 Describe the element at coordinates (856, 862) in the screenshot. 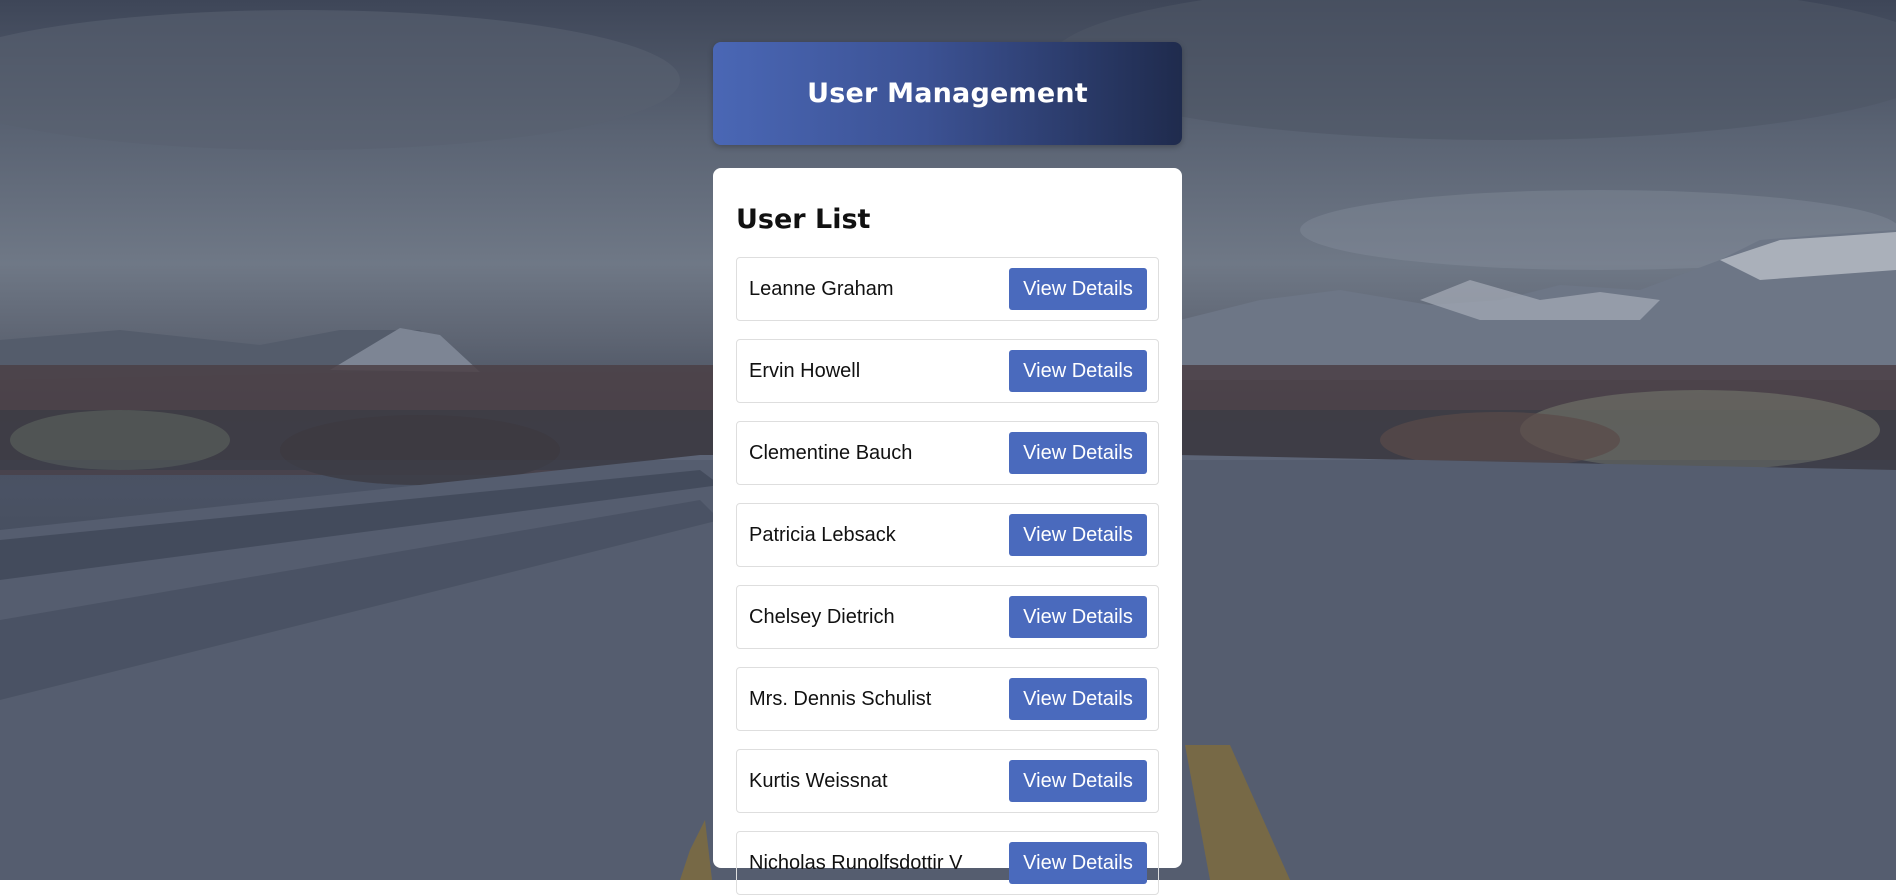

I see `user-name: Nicholas Runolfsdottir V` at that location.